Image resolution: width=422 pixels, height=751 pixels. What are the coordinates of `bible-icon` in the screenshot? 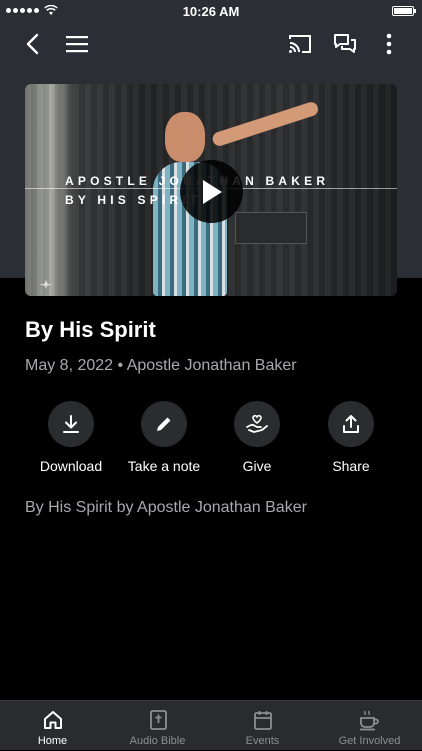 It's located at (158, 720).